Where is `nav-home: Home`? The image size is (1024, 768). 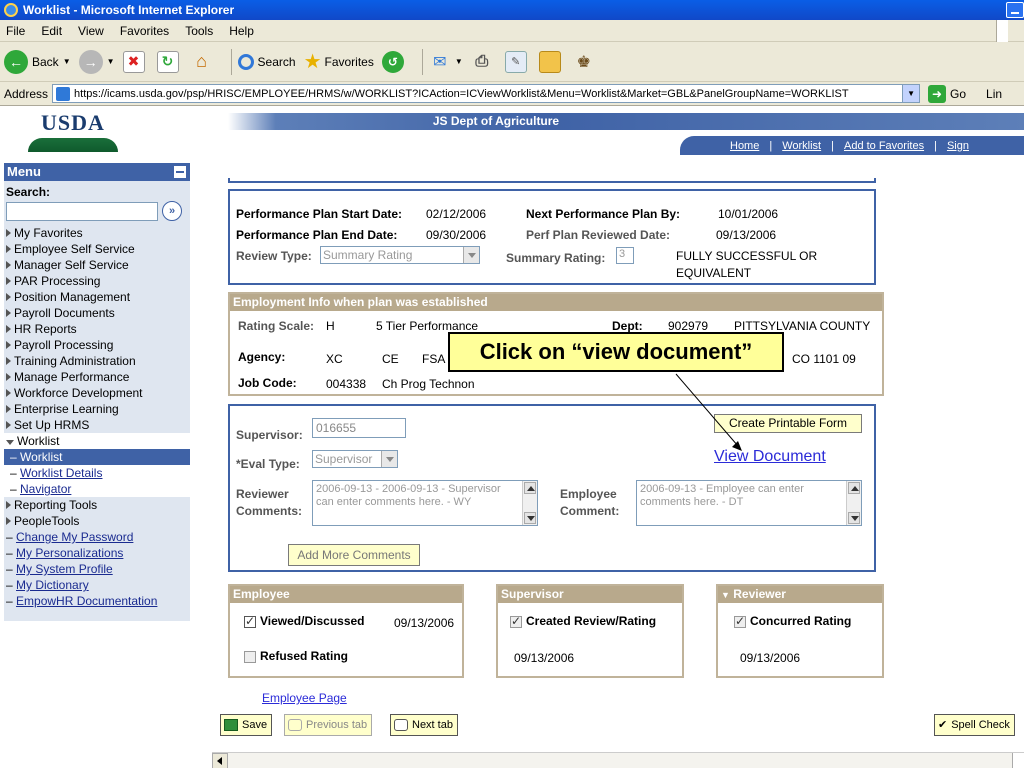
nav-home: Home is located at coordinates (744, 146).